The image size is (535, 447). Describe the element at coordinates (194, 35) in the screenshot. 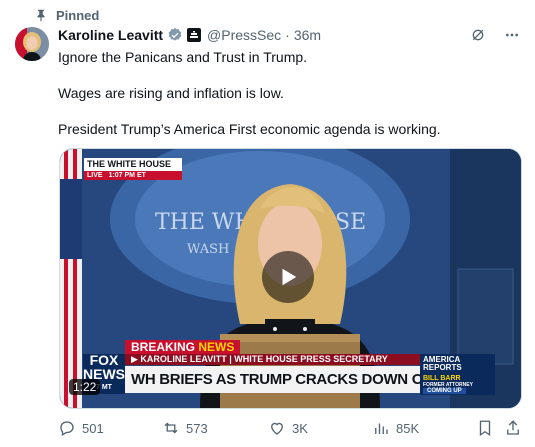

I see `affiliation-badge-icon` at that location.